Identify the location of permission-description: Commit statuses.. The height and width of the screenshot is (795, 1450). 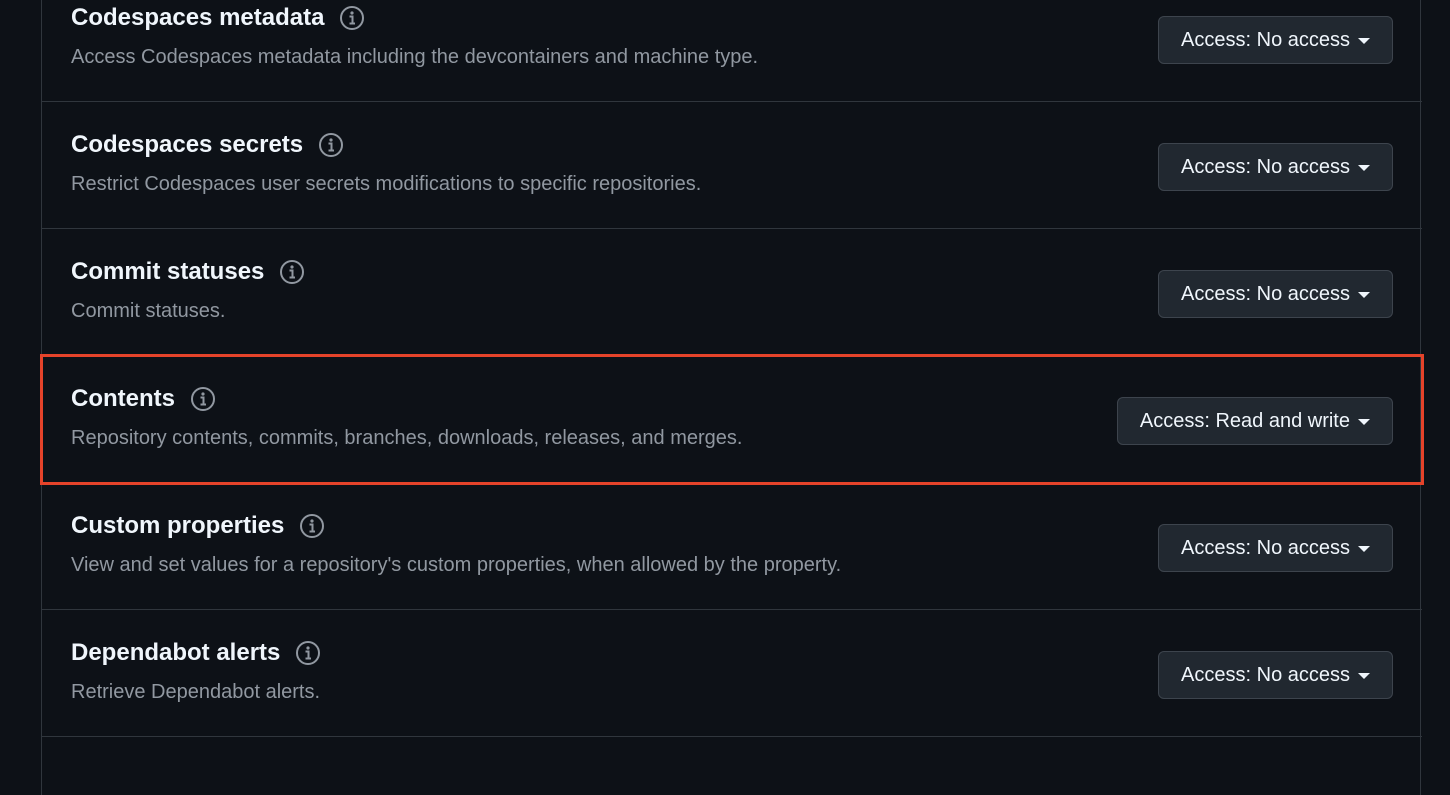
(148, 311).